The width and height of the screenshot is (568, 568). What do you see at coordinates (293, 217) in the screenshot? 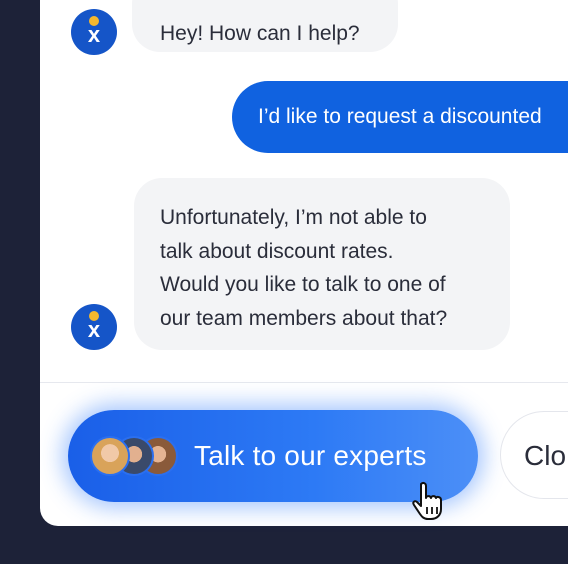
I see `bot-message-line: Unfortunately, I’m not able to` at bounding box center [293, 217].